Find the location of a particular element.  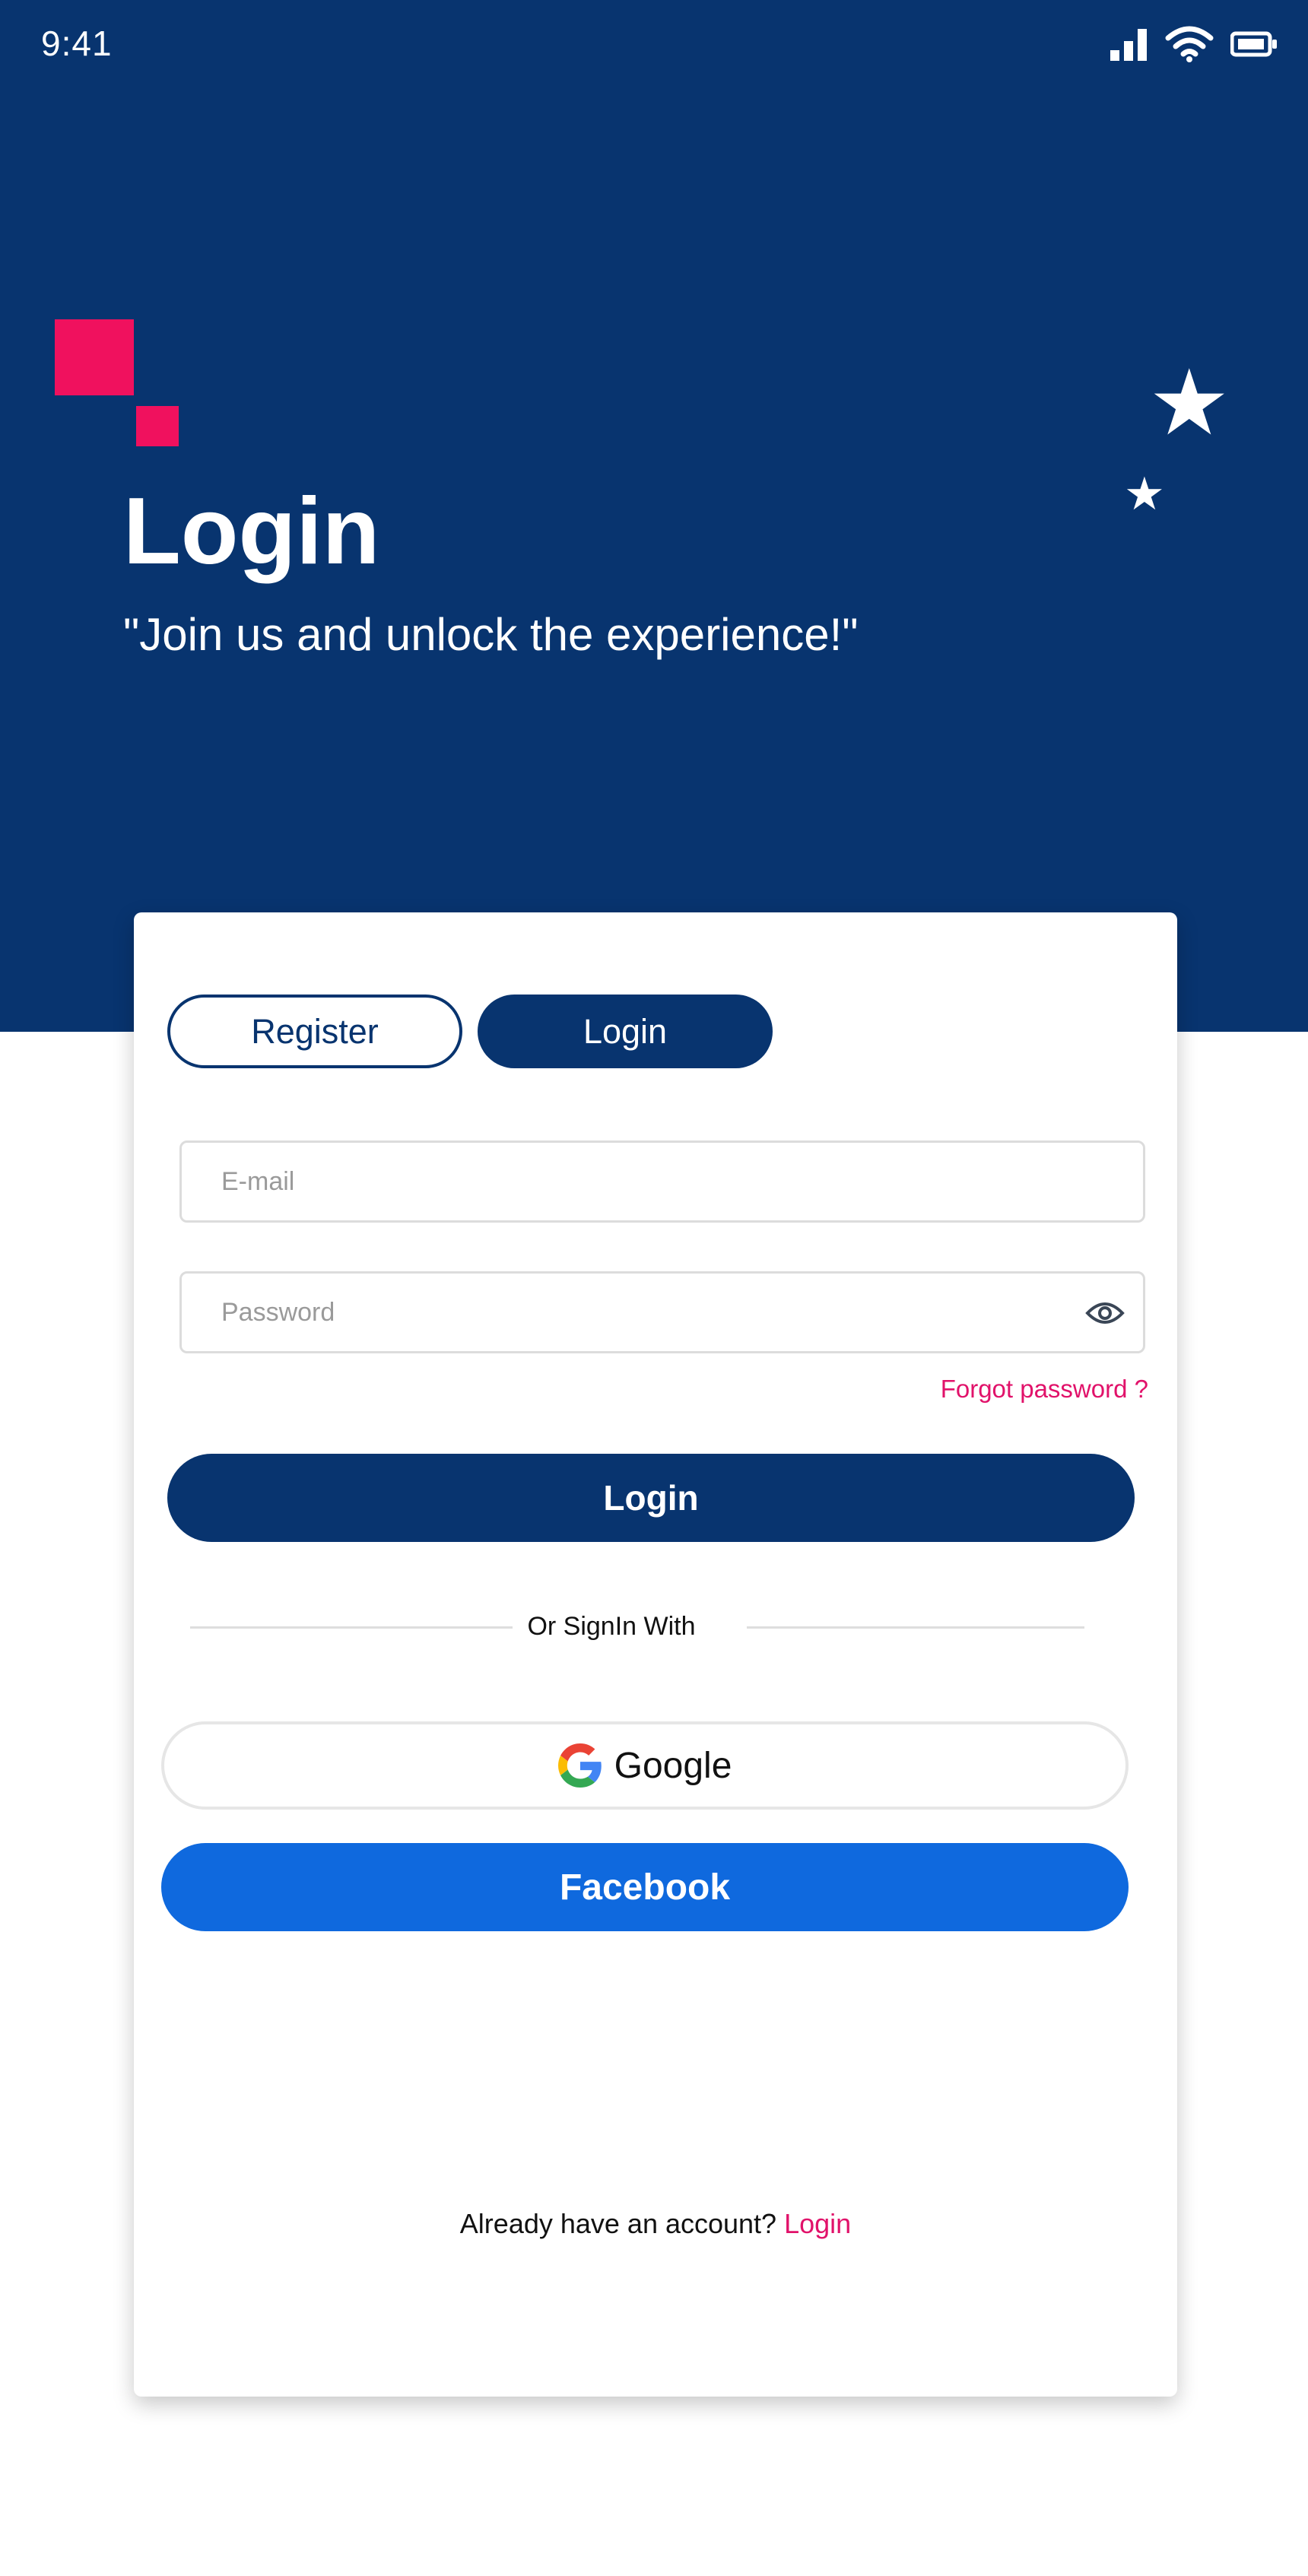

google-label: Google is located at coordinates (673, 1765).